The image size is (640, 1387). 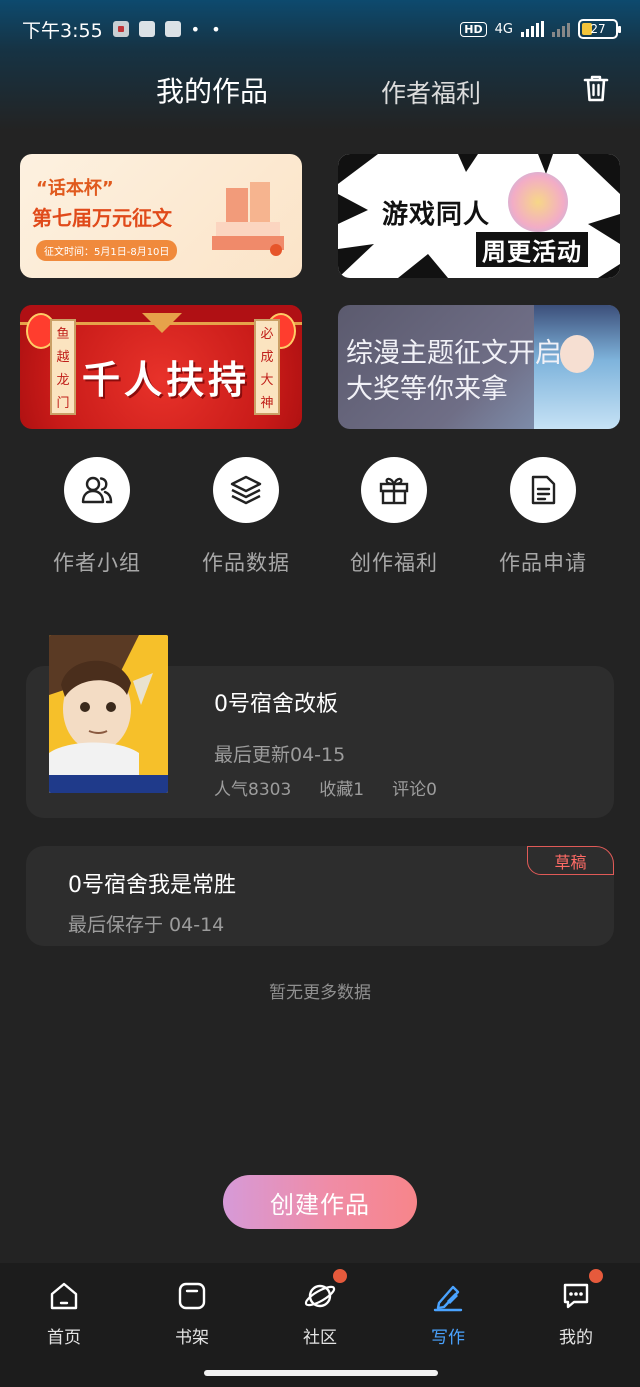 I want to click on banner-1-date-pill: 征文时间：5月1日-8月10日, so click(x=107, y=250).